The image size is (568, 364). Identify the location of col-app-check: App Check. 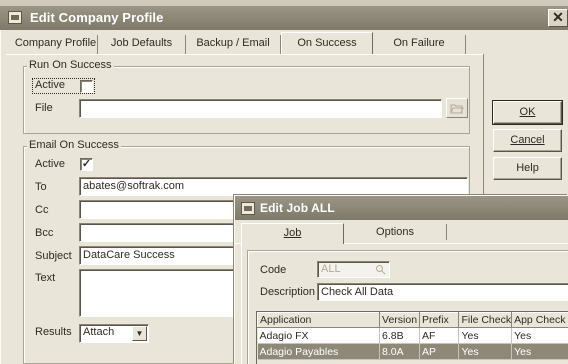
(539, 320).